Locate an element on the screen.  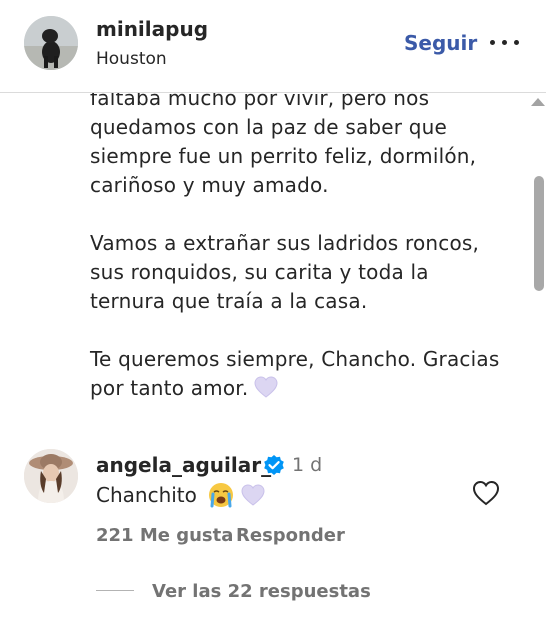
more-options-icon is located at coordinates (504, 42).